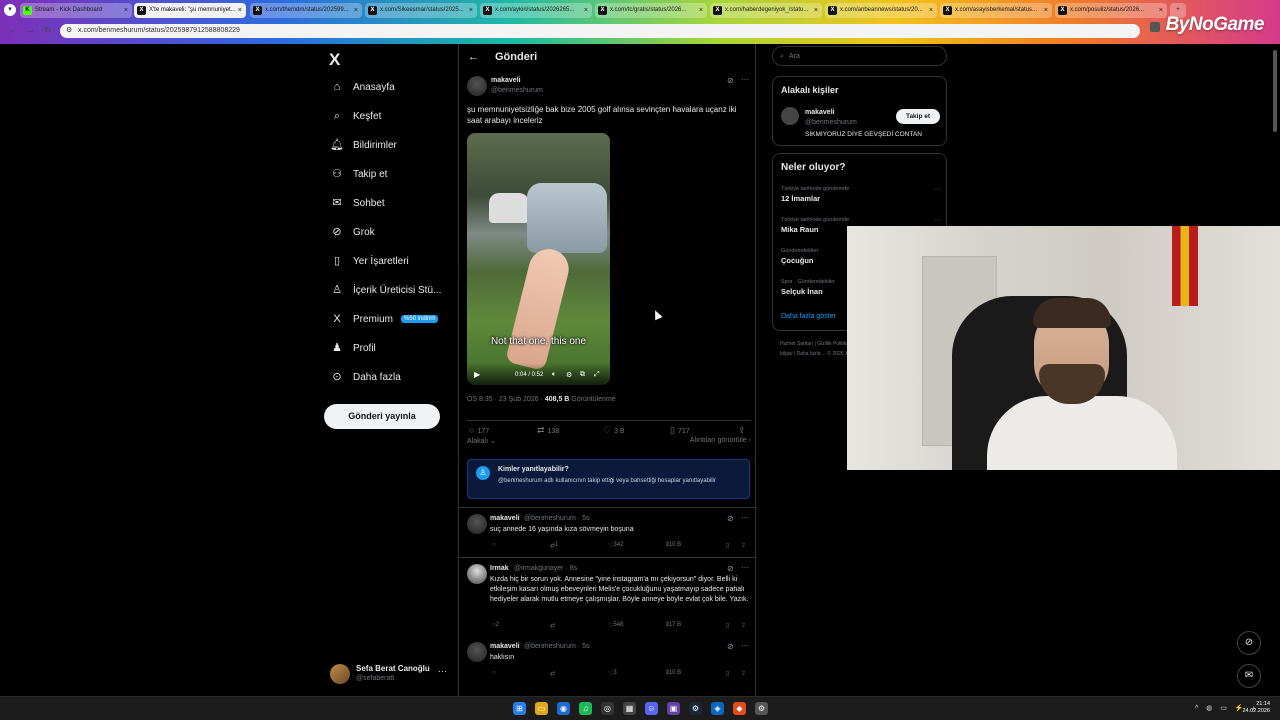 The image size is (1280, 720). What do you see at coordinates (355, 116) in the screenshot?
I see `nav-explore: ⌕ Keşfet` at bounding box center [355, 116].